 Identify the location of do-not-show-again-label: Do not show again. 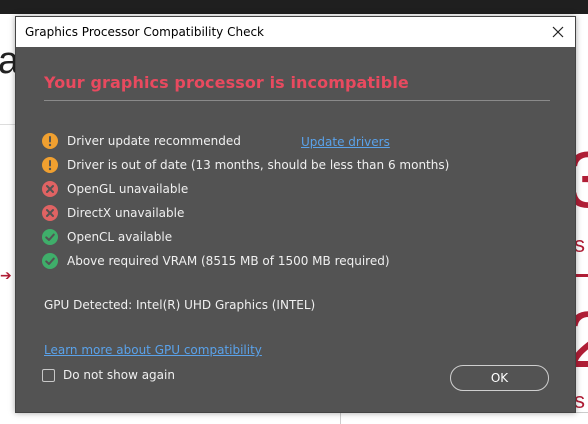
(119, 375).